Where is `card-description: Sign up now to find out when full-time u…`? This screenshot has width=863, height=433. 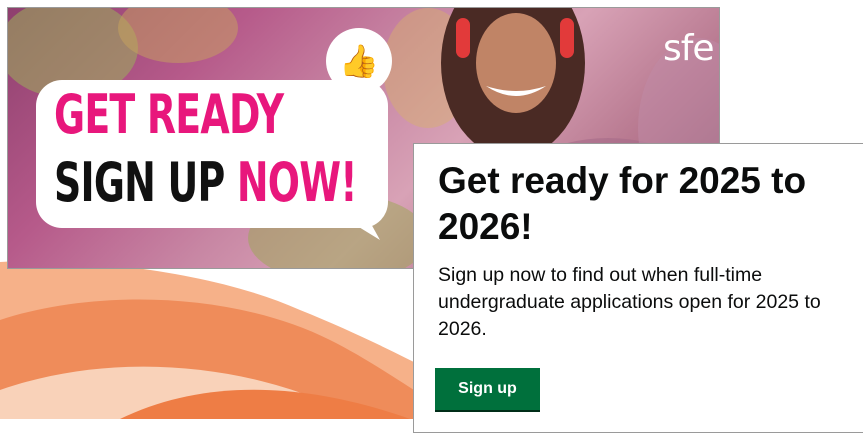
card-description: Sign up now to find out when full-time u… is located at coordinates (629, 302).